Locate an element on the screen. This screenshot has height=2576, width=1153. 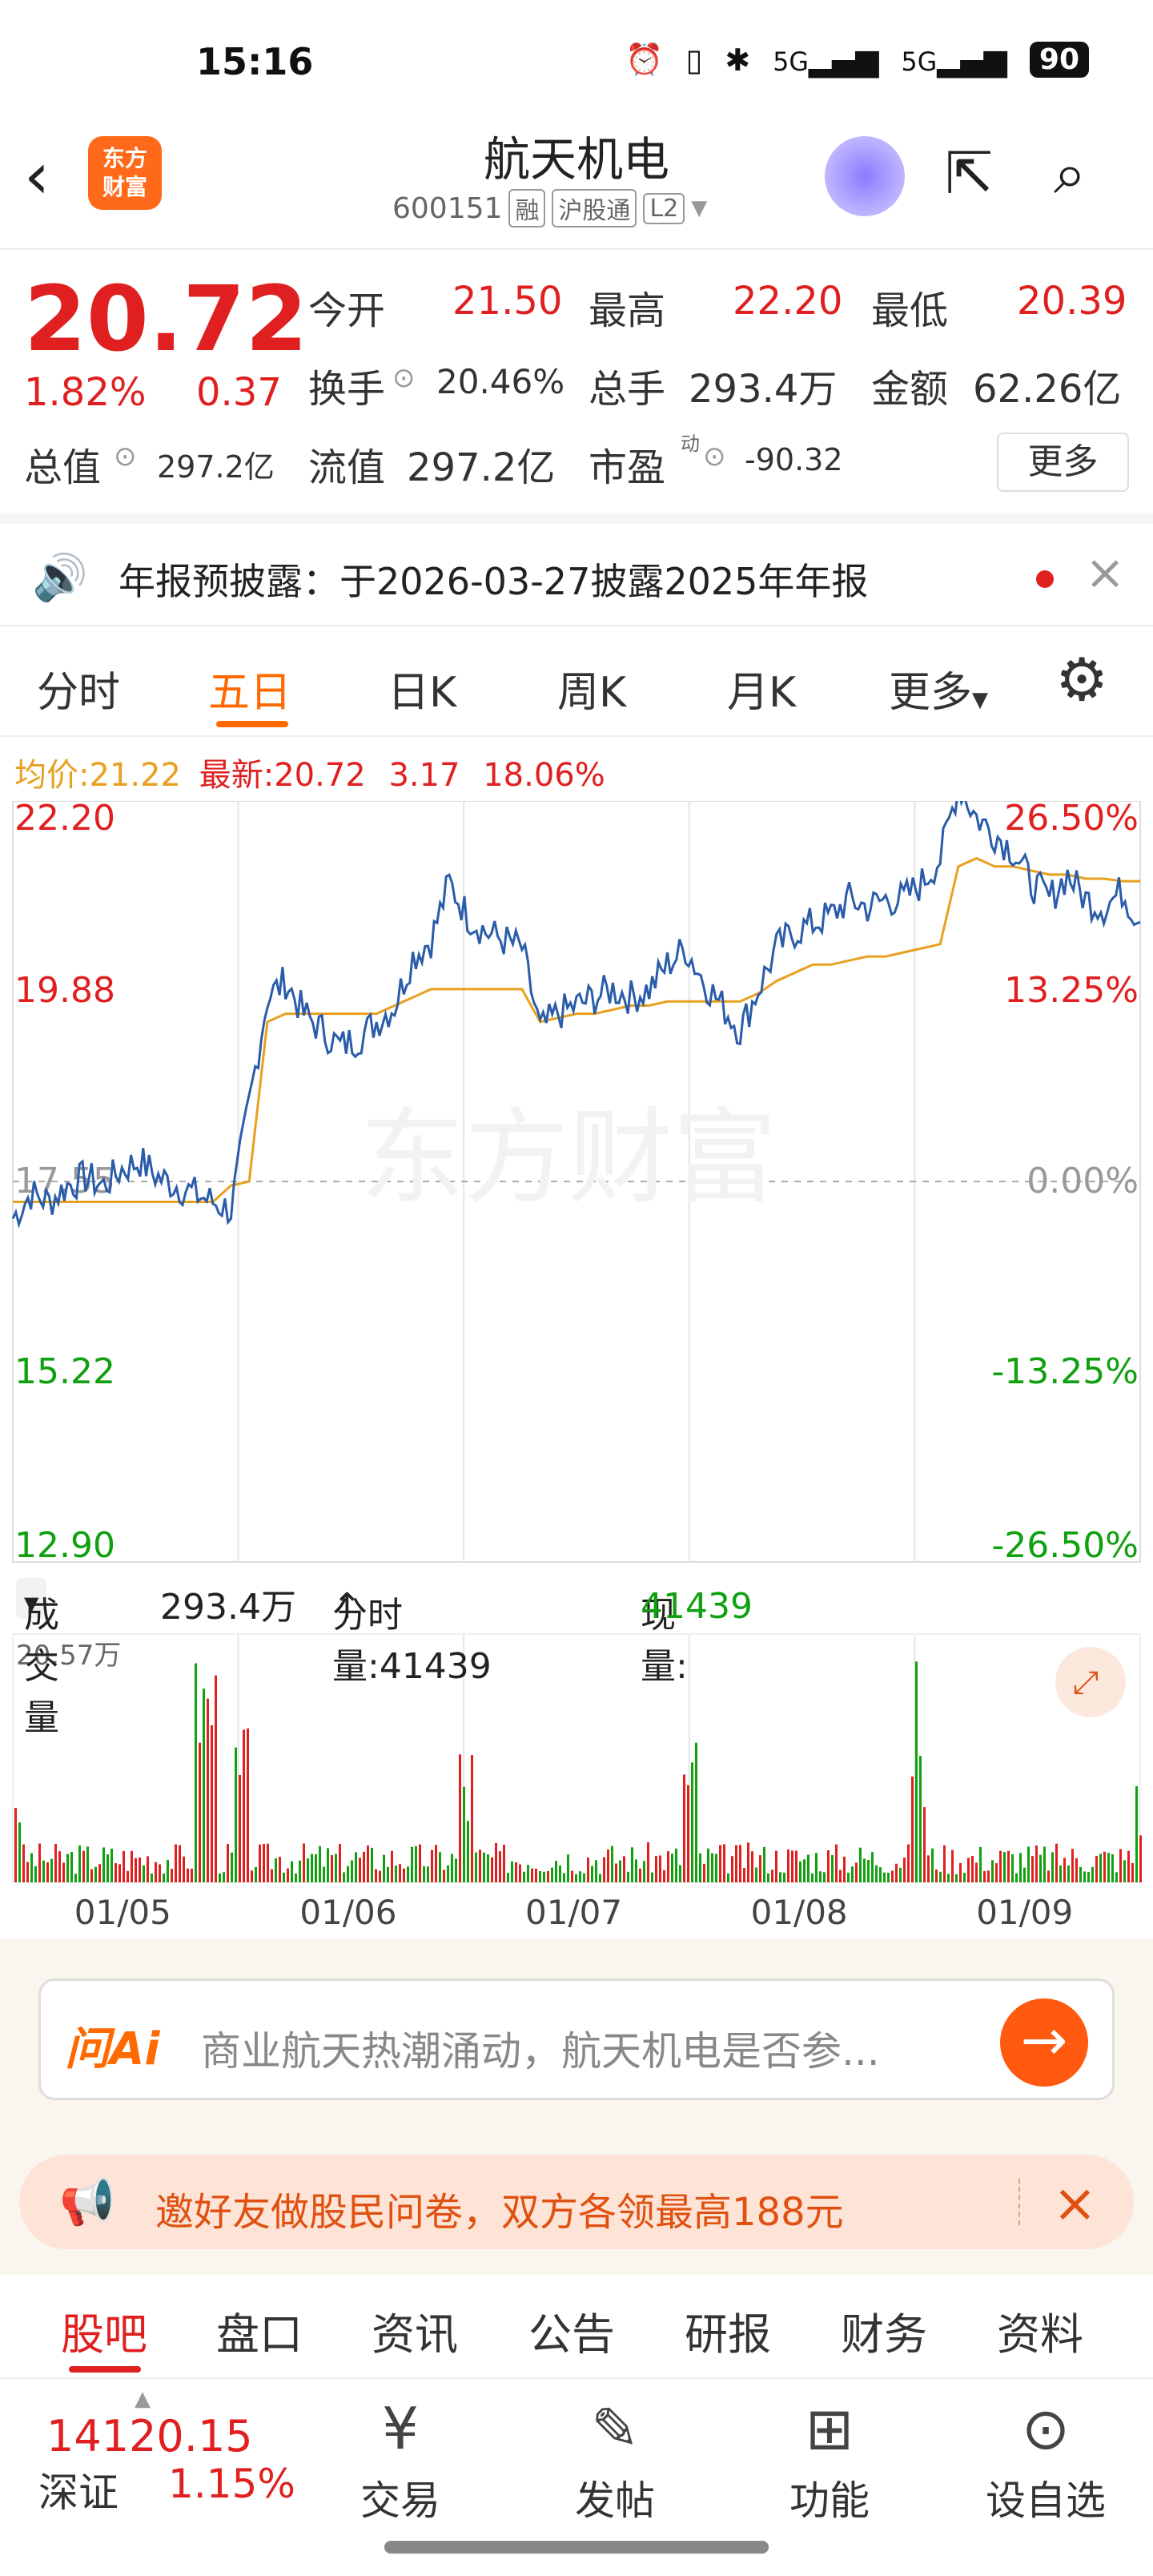
notice-bar: 🔊 年报预披露：于2026-03-27披露2025年年报 × is located at coordinates (576, 569).